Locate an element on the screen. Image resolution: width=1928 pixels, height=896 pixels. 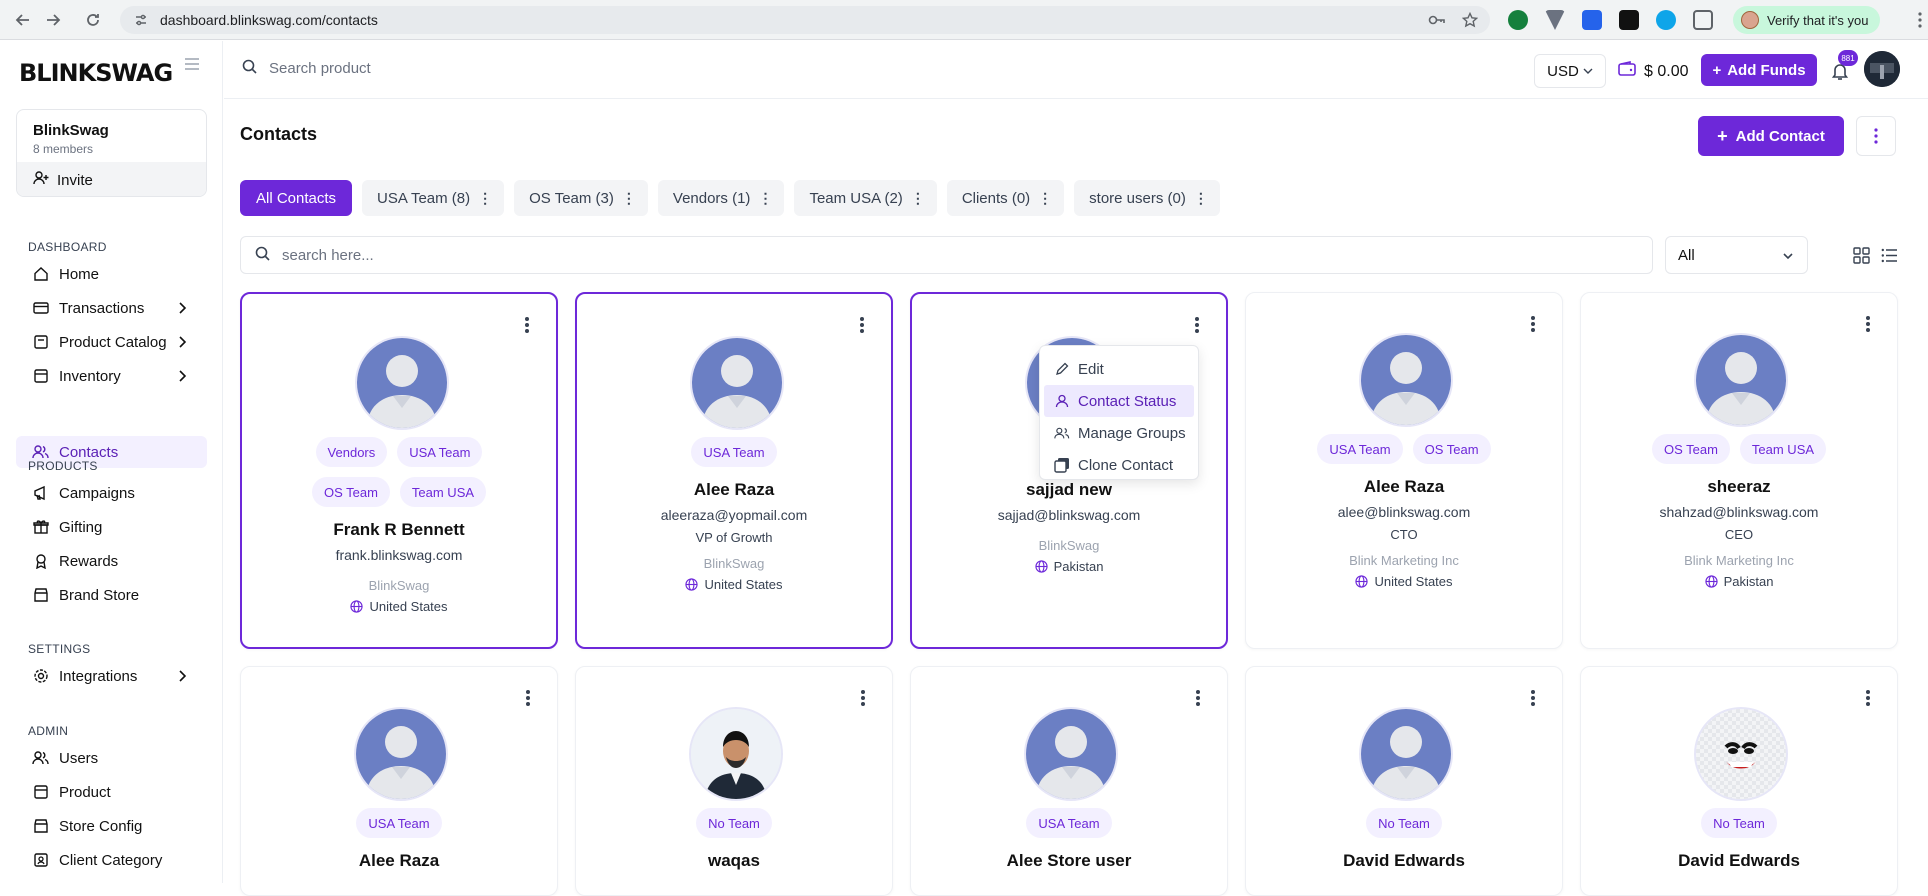
tag-list: USA Team is located at coordinates (399, 823).